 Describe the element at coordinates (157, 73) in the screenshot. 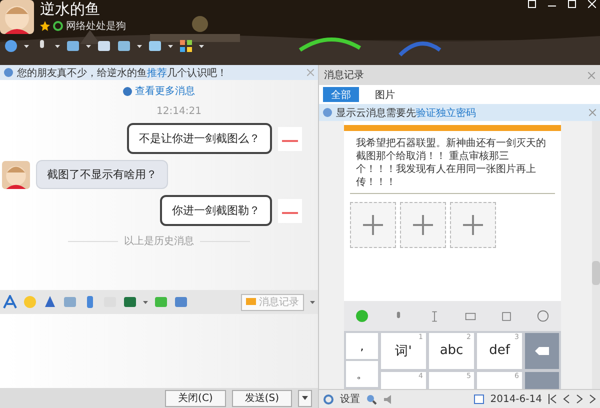

I see `recommend-link: 推荐` at that location.